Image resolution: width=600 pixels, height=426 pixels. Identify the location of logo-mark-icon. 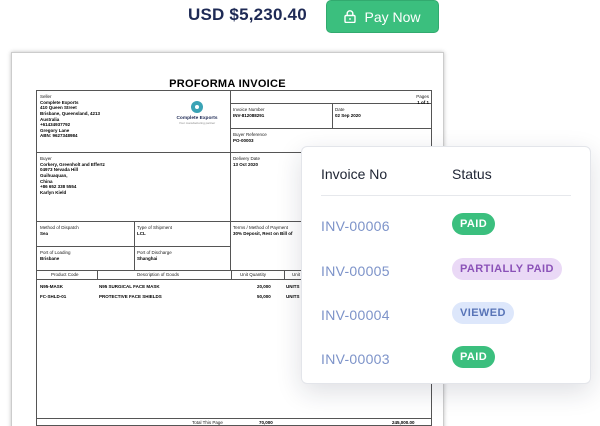
(197, 107).